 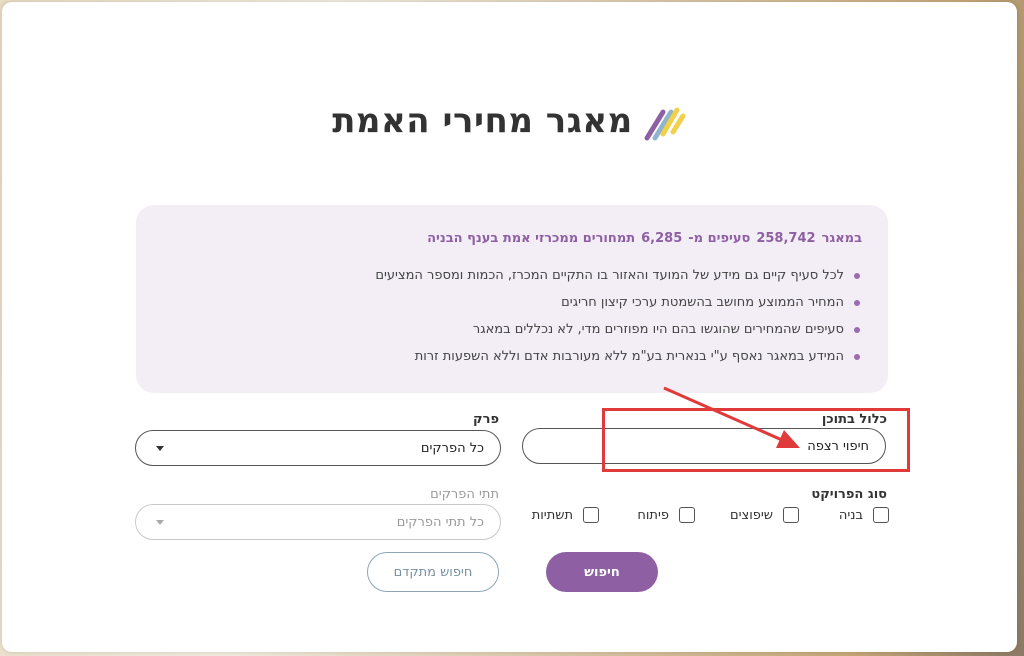 What do you see at coordinates (864, 515) in the screenshot?
I see `checkbox-construction: בניה` at bounding box center [864, 515].